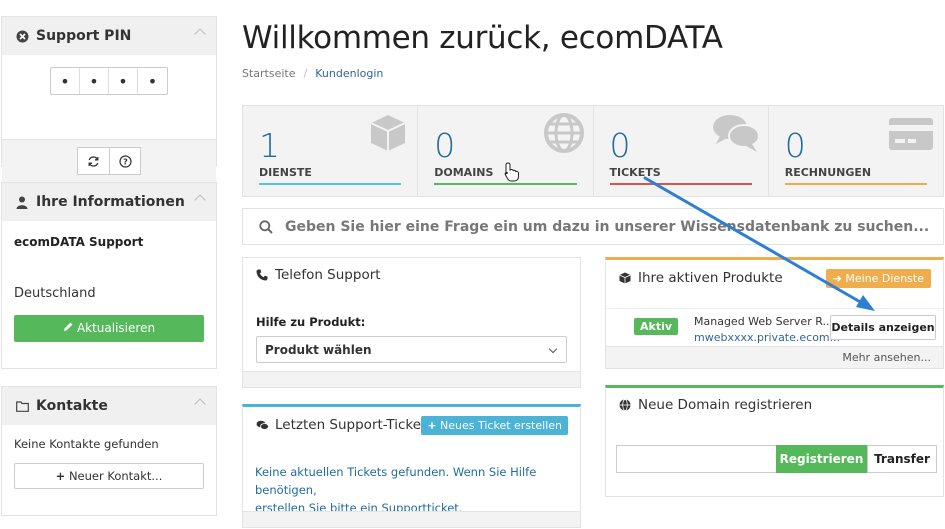 This screenshot has width=945, height=529. I want to click on stat-rechnungen-value: 0, so click(795, 145).